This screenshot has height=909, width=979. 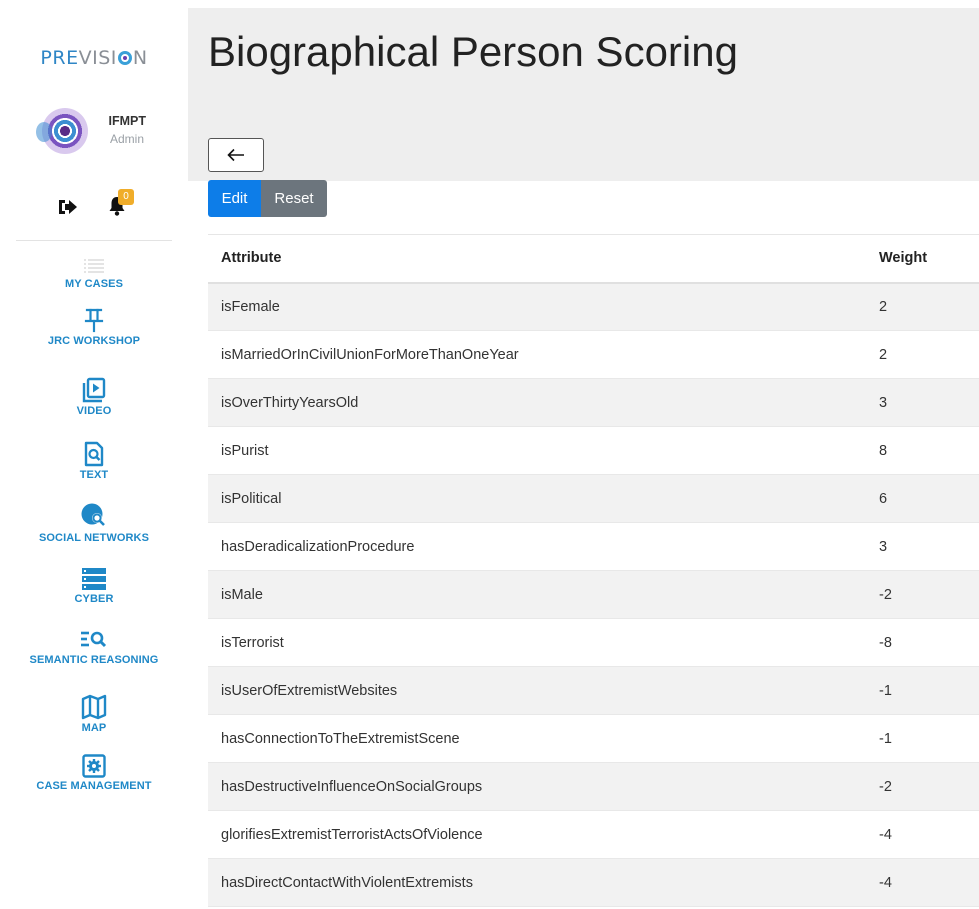 I want to click on attribute-cell: hasDestructiveInfluenceOnSocialGroups, so click(x=537, y=786).